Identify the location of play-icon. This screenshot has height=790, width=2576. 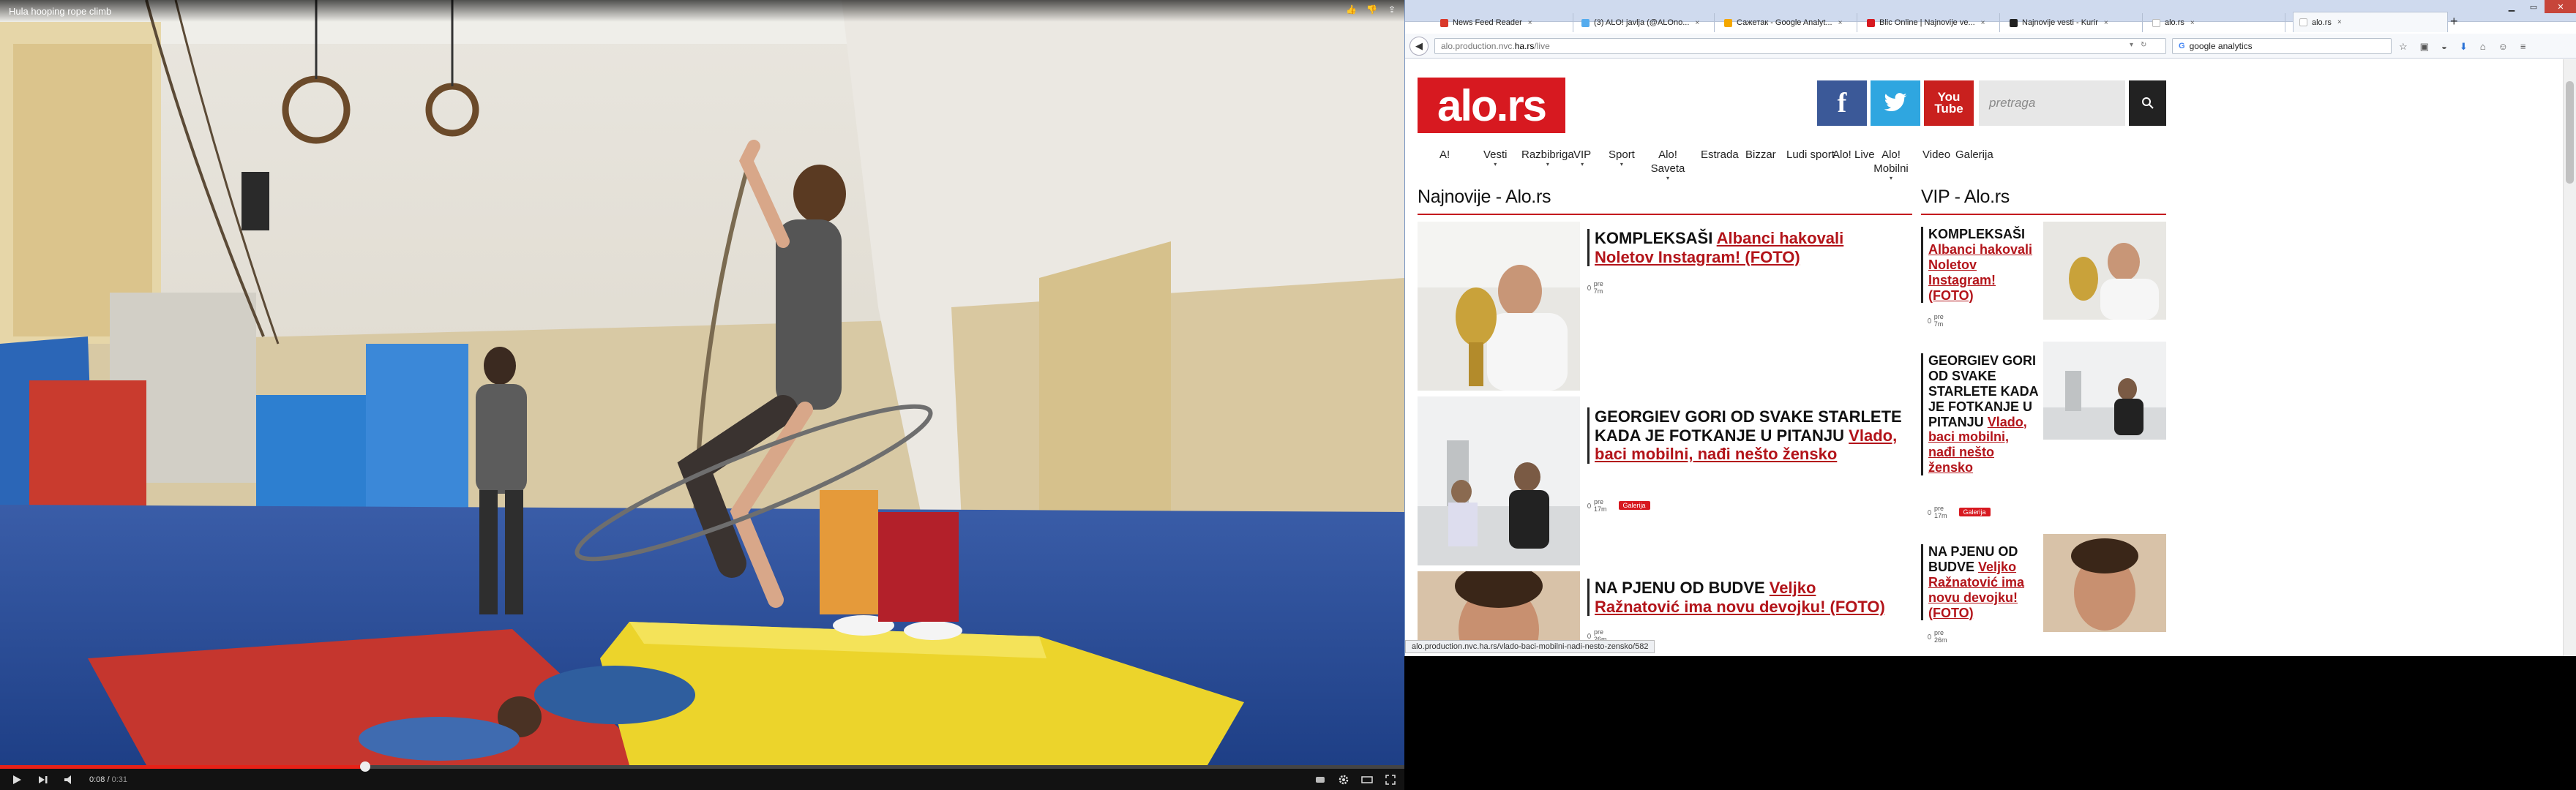
(16, 780).